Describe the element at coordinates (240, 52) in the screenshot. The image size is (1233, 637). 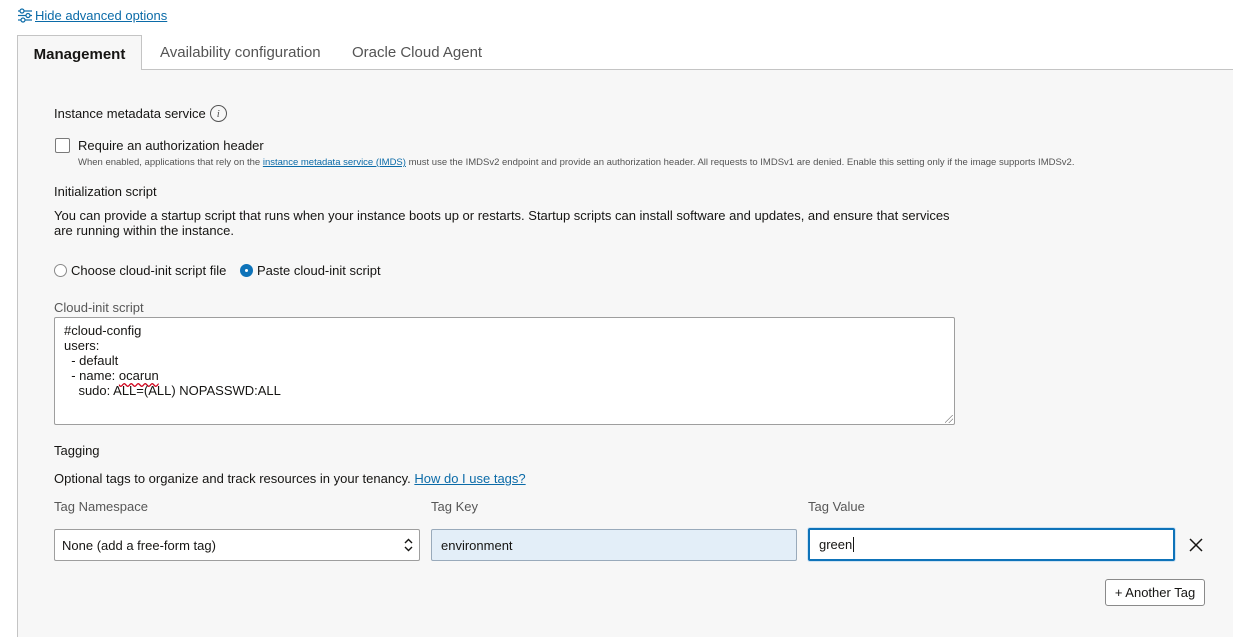
I see `tab-availability-configuration: Availability configuration` at that location.